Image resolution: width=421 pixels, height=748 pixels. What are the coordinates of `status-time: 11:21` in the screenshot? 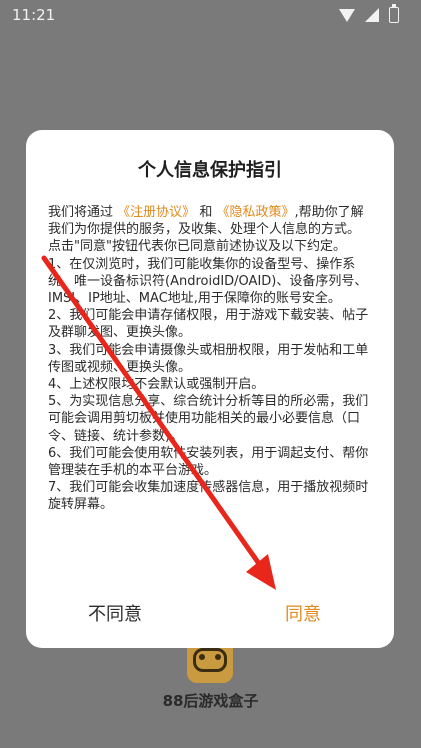 It's located at (34, 15).